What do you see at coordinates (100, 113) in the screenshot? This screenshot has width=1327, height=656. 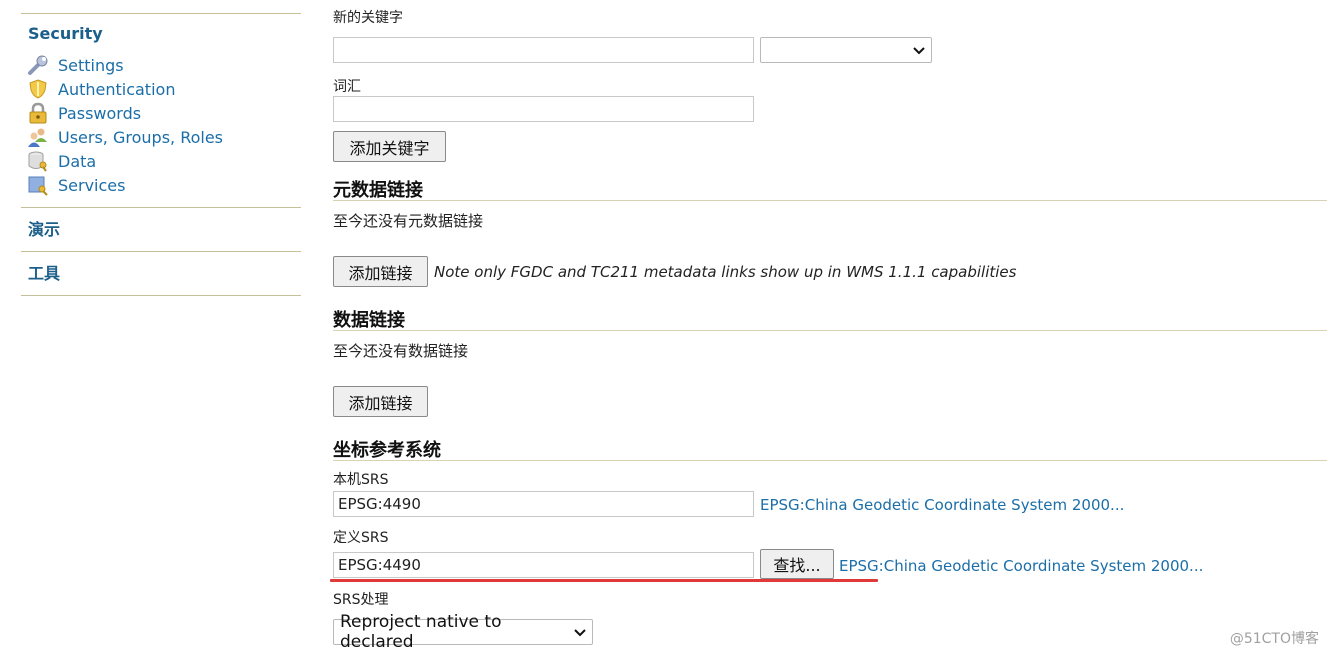 I see `sidebar-item-label: Passwords` at bounding box center [100, 113].